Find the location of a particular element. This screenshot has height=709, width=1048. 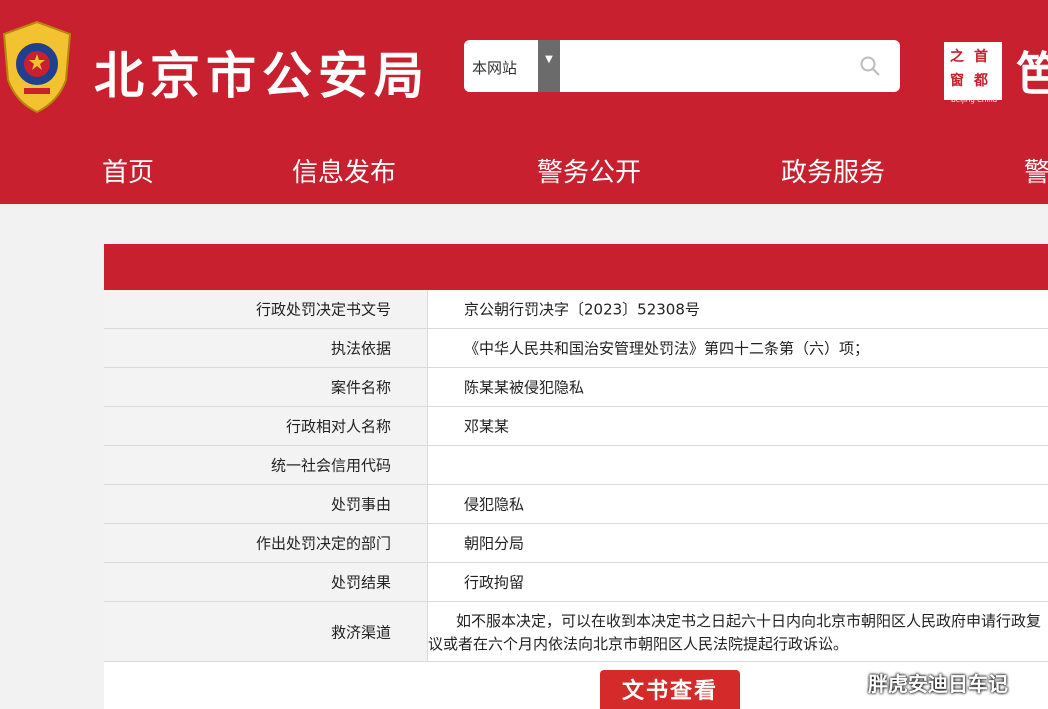

search-input is located at coordinates (710, 66).